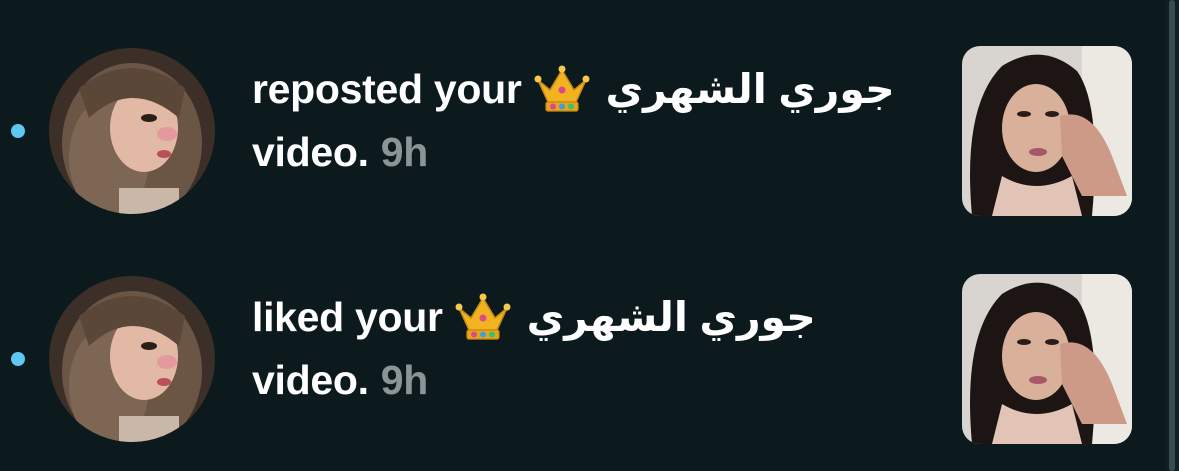  Describe the element at coordinates (602, 89) in the screenshot. I see `notification-line-1: reposted your جوري الشهري` at that location.